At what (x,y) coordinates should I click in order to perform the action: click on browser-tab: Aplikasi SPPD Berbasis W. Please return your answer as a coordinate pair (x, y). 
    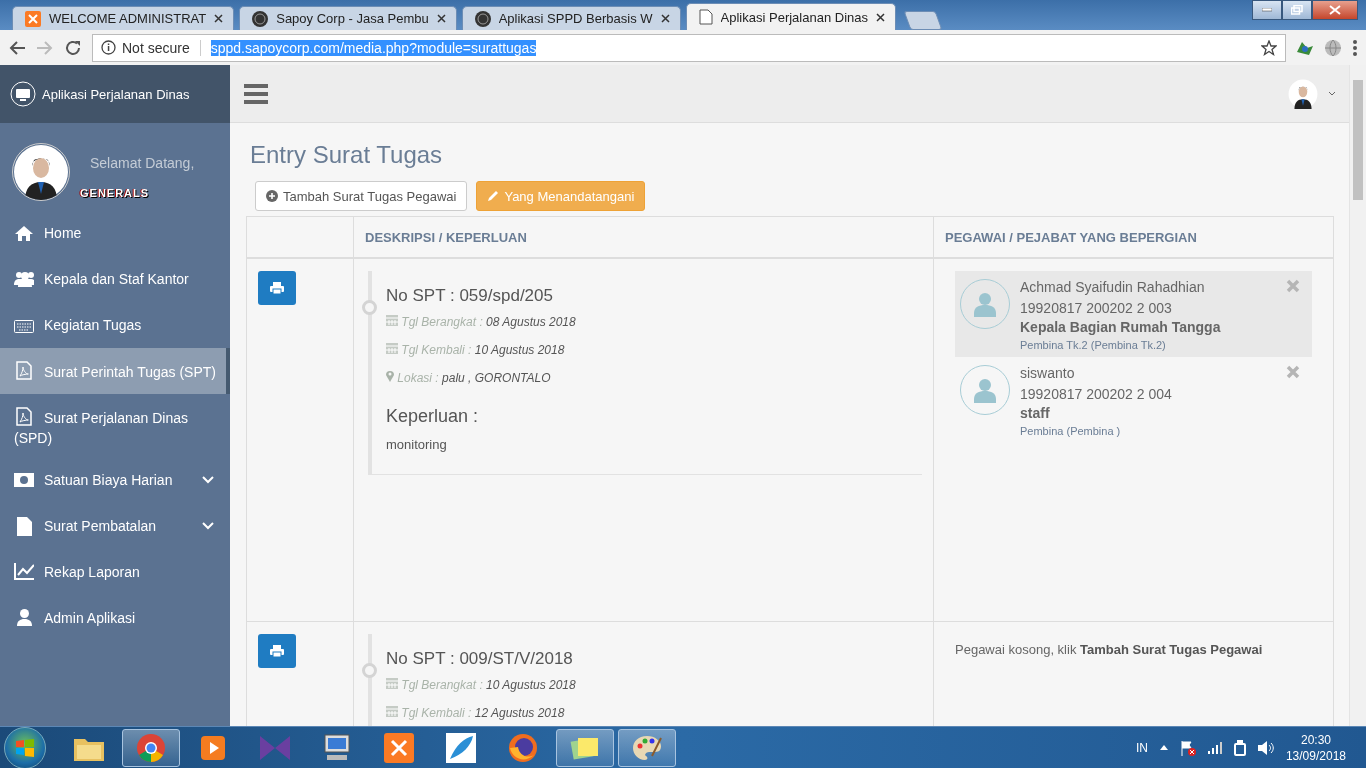
    Looking at the image, I should click on (571, 18).